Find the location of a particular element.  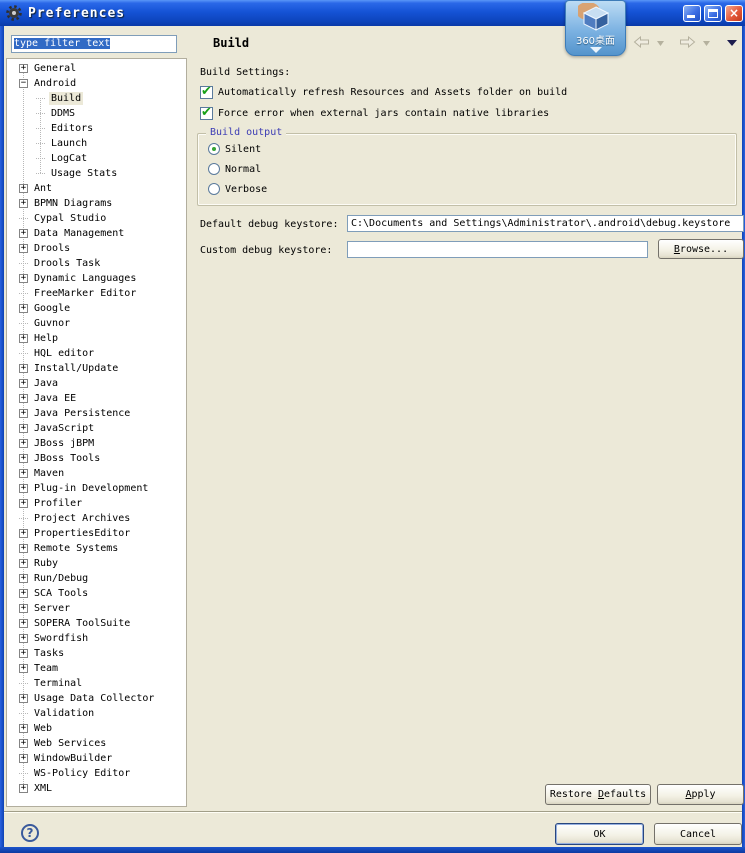

tree-item-sopera-toolsuite: + SOPERA ToolSuite is located at coordinates (96, 623).